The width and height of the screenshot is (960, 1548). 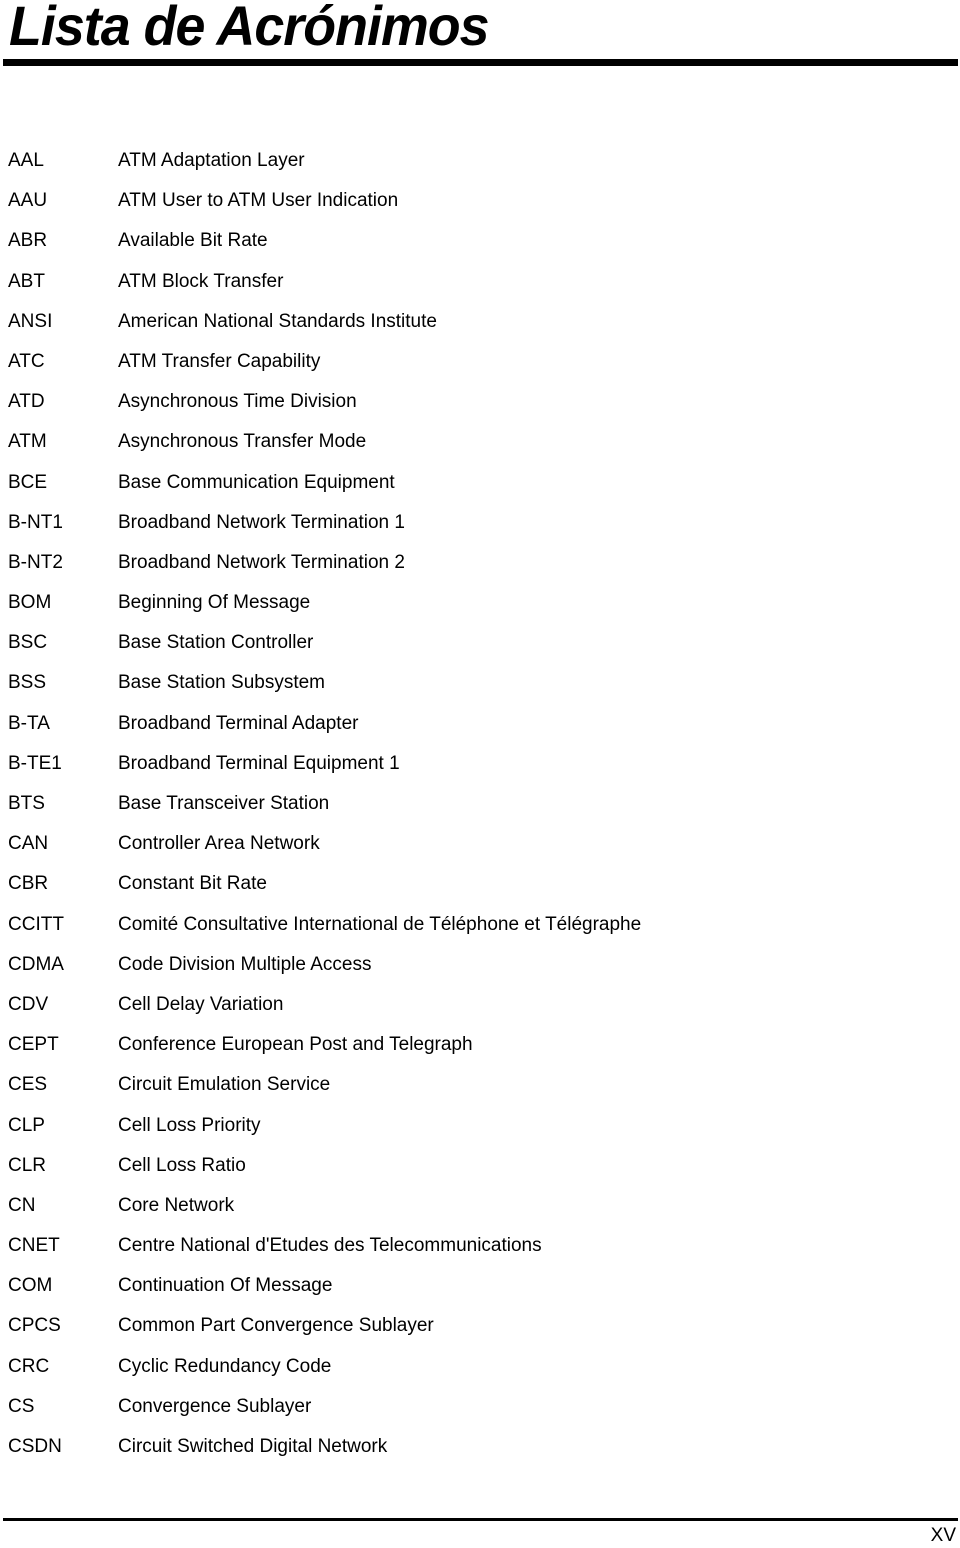 I want to click on acronym-term: CLP, so click(x=26, y=1125).